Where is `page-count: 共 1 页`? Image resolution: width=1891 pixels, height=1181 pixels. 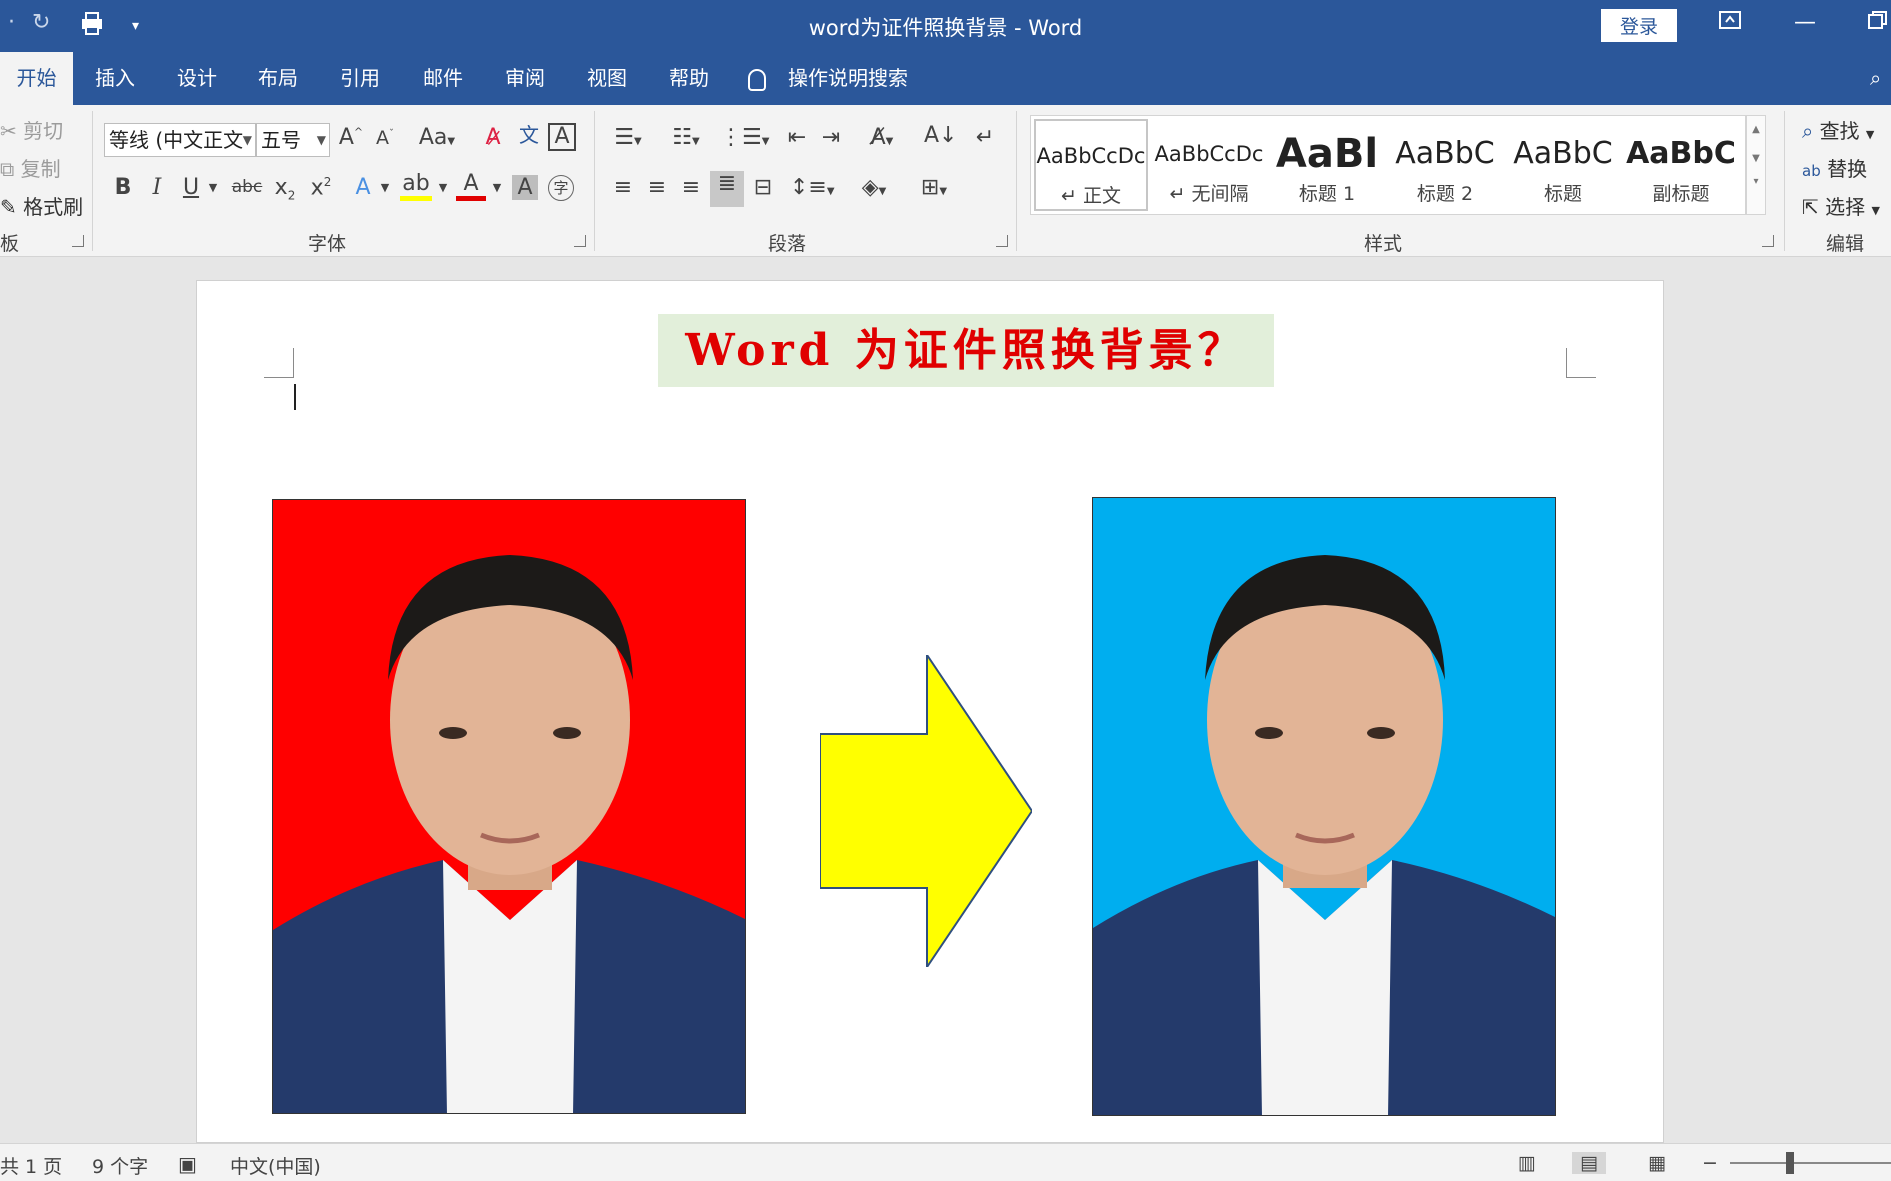 page-count: 共 1 页 is located at coordinates (31, 1165).